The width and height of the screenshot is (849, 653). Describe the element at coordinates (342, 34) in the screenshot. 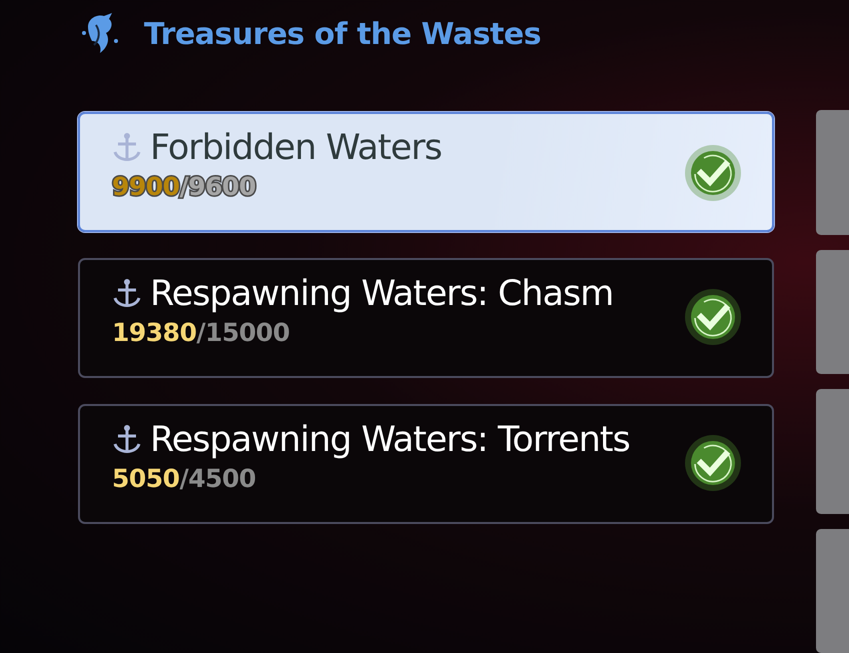

I see `header-title: Treasures of the Wastes` at that location.